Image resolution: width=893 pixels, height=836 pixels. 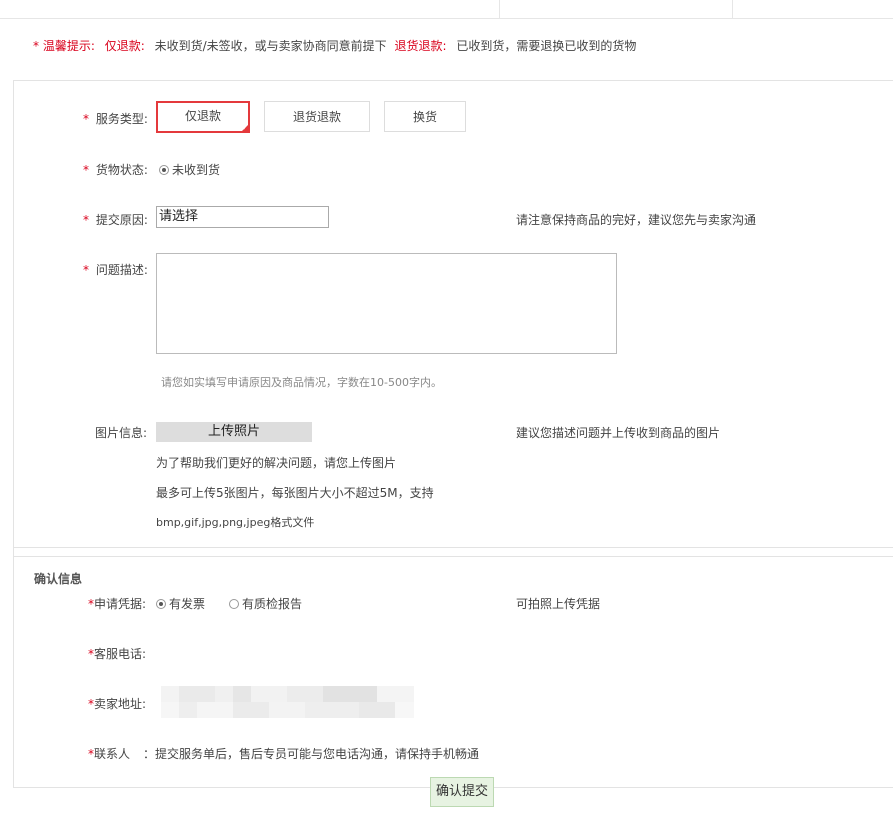 What do you see at coordinates (121, 270) in the screenshot?
I see `description-label-text: 问题描述:` at bounding box center [121, 270].